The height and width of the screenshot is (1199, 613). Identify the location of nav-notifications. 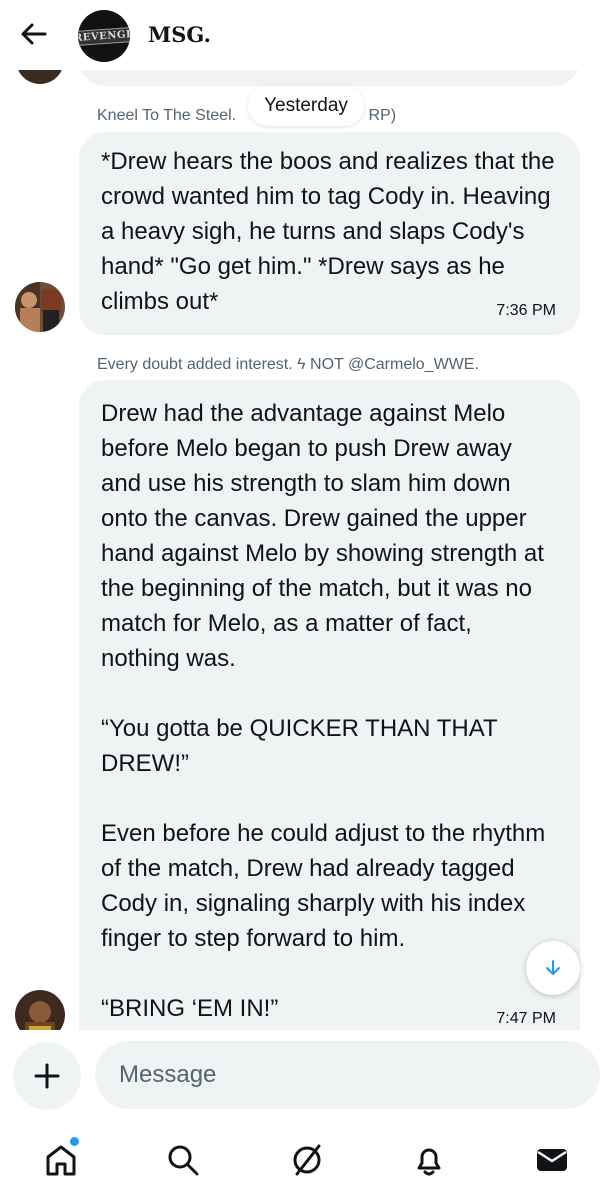
(429, 1160).